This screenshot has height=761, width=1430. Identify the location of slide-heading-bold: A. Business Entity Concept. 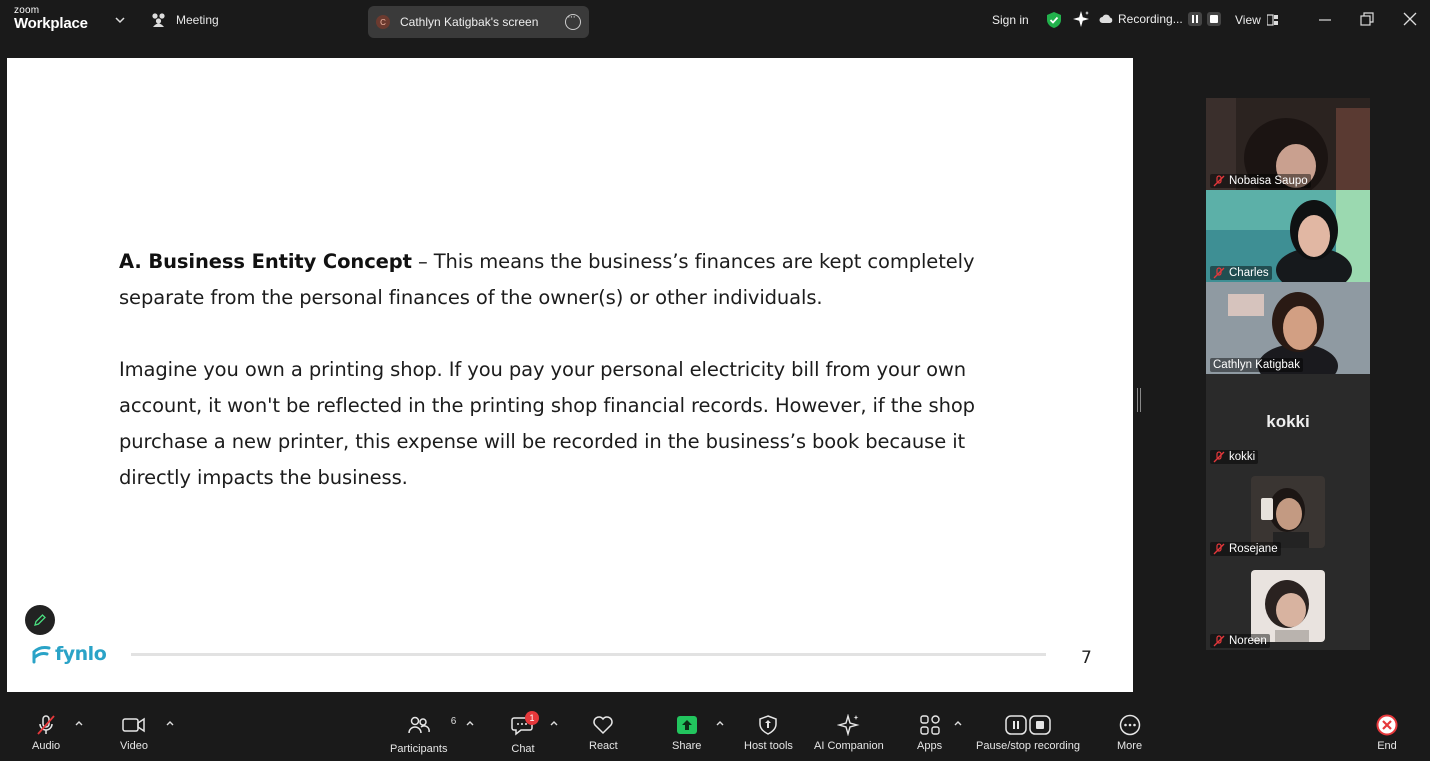
(265, 261).